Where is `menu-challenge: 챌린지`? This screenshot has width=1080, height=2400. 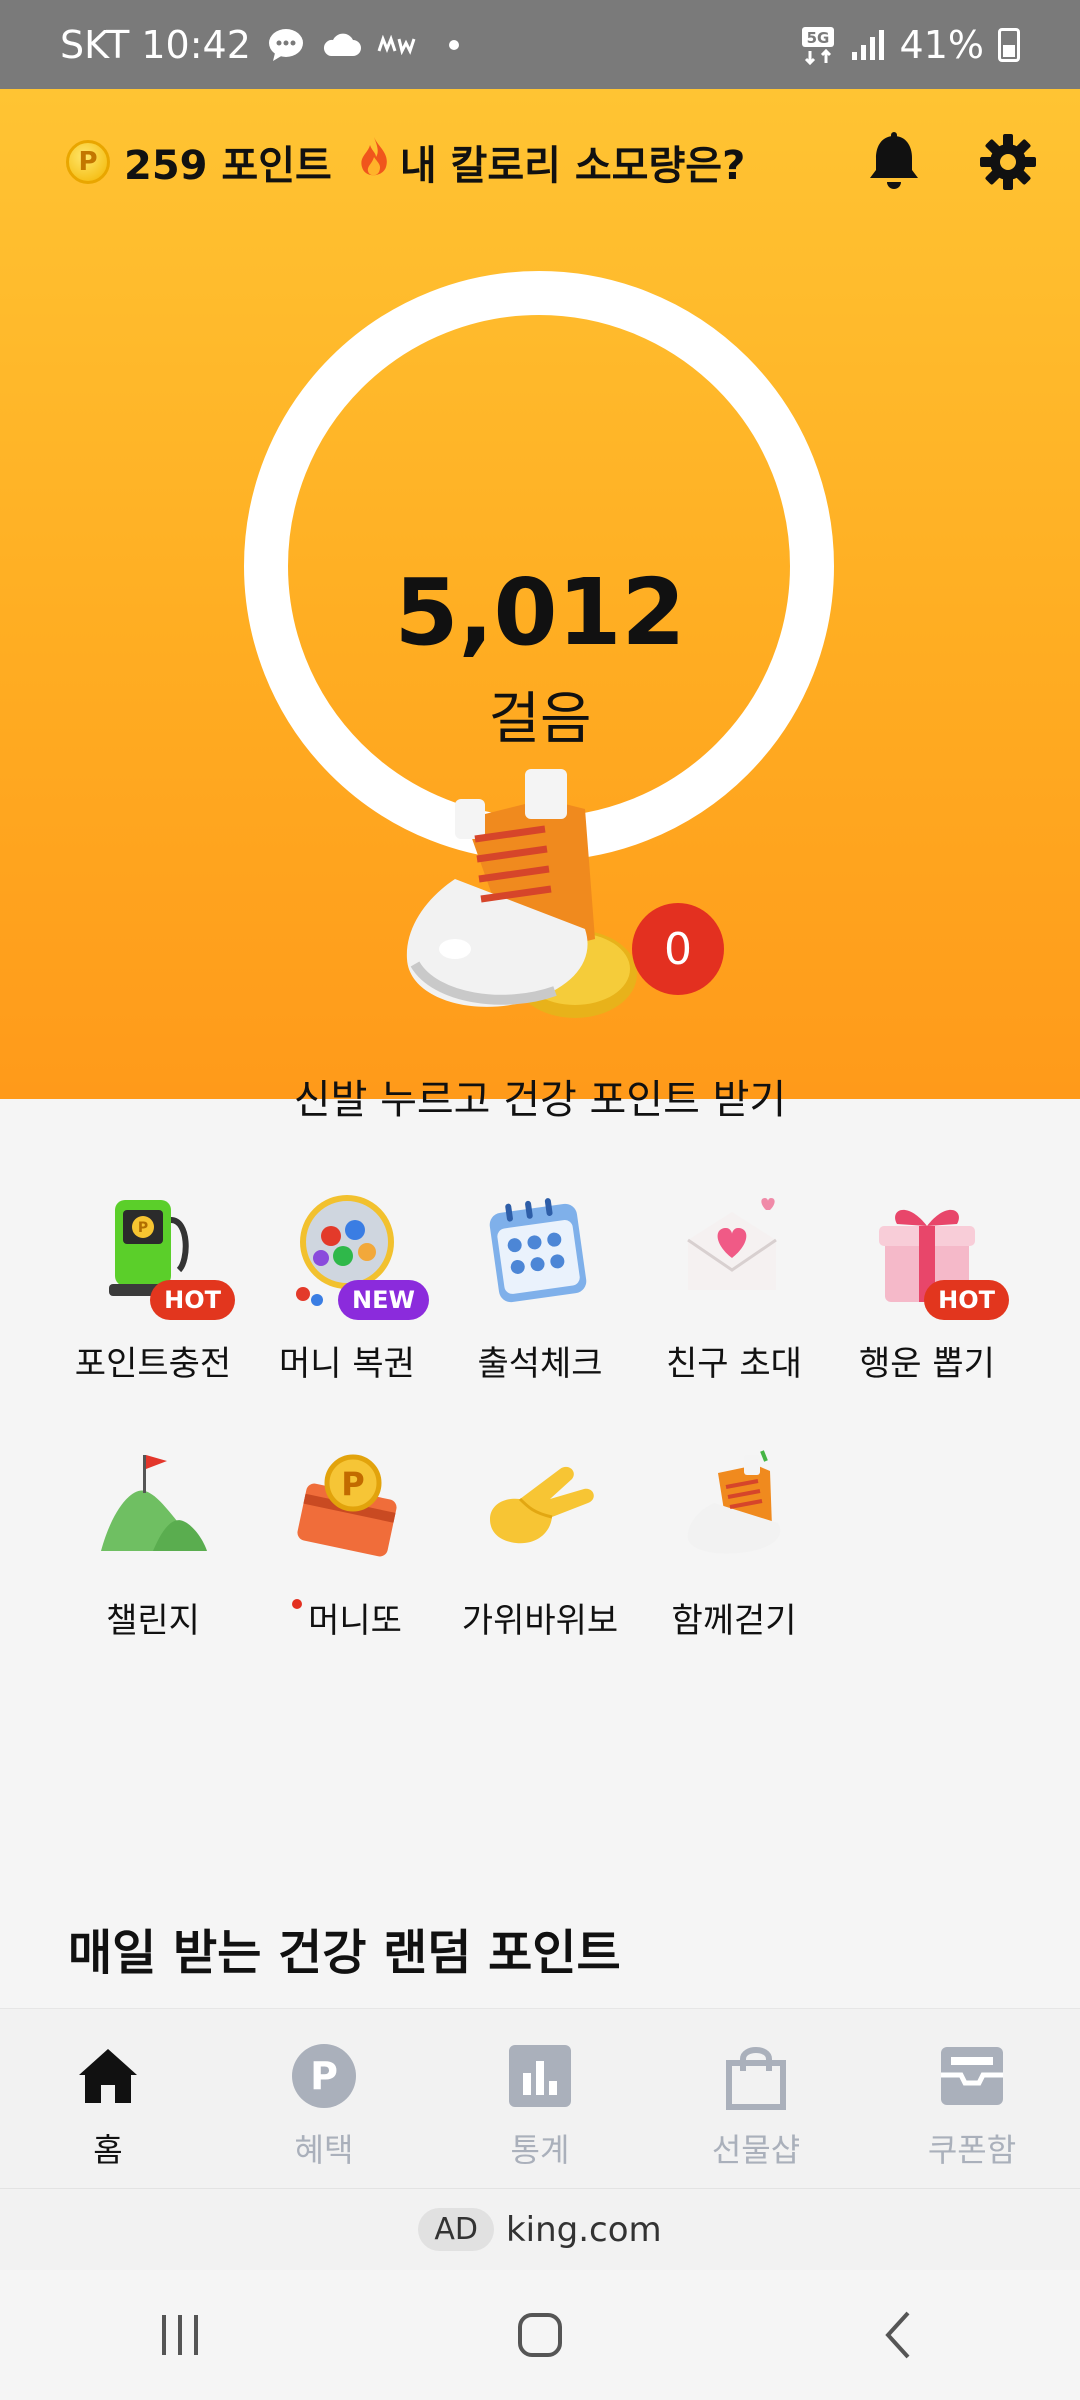 menu-challenge: 챌린지 is located at coordinates (153, 1544).